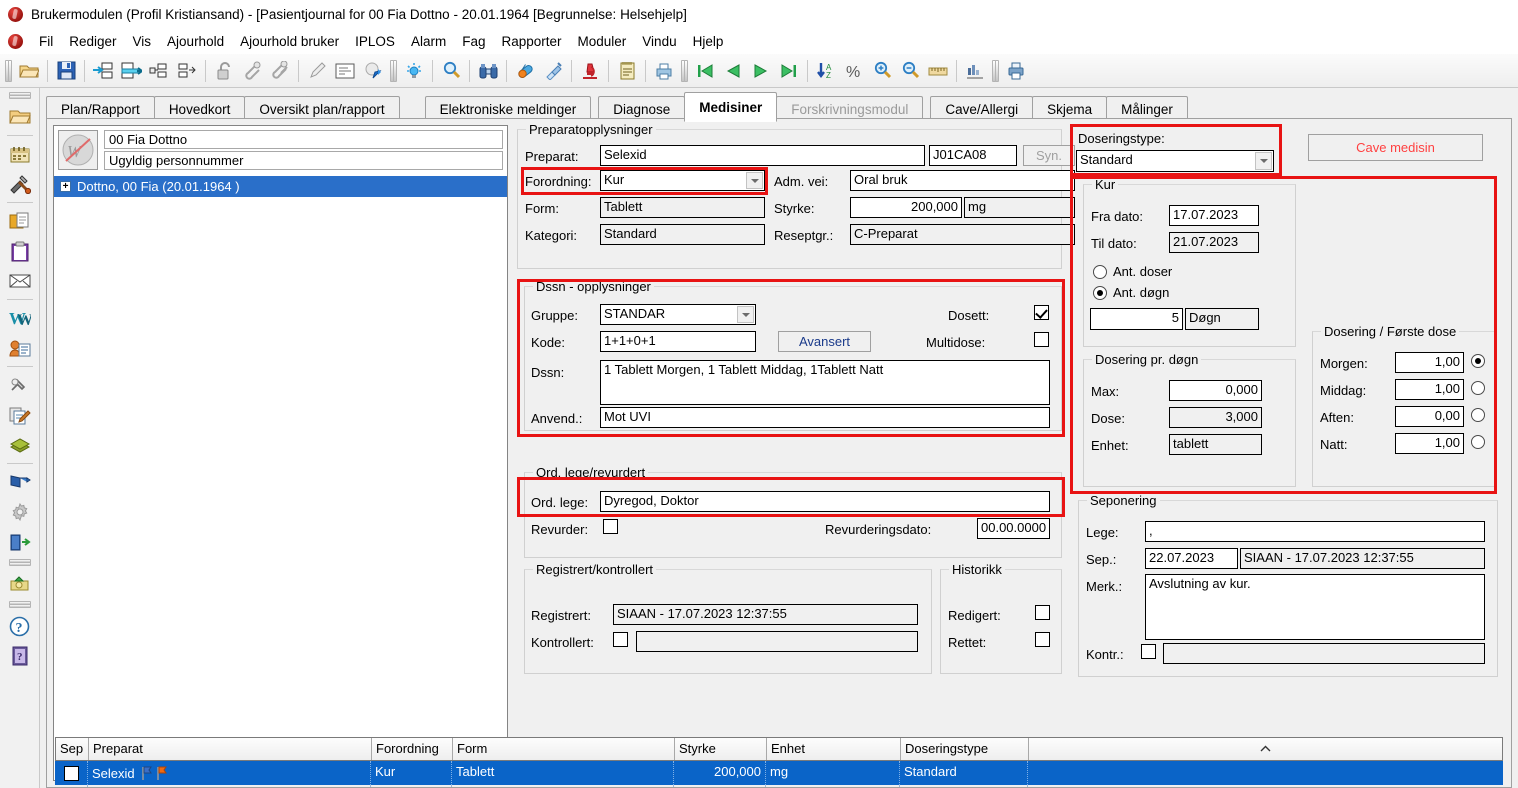 The width and height of the screenshot is (1518, 788). Describe the element at coordinates (224, 71) in the screenshot. I see `unlock-icon` at that location.